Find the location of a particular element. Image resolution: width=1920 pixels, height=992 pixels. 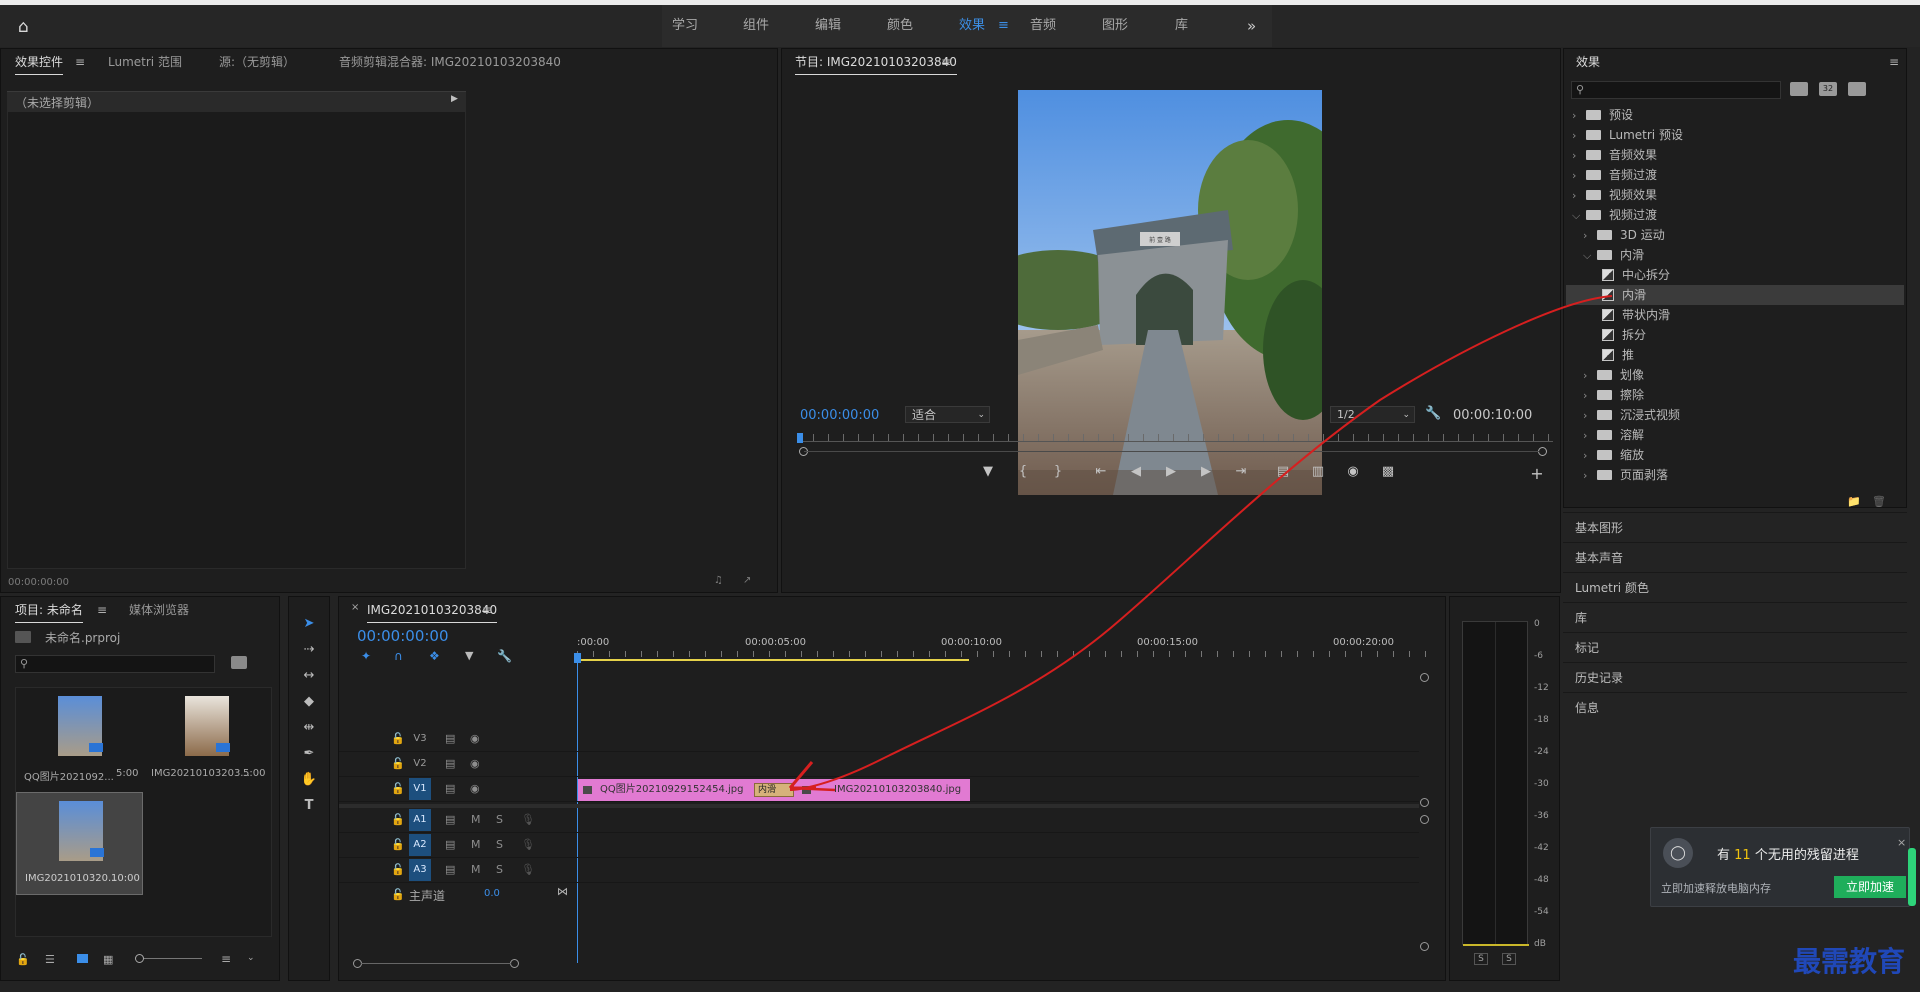

red-arrow-head is located at coordinates (802, 775).